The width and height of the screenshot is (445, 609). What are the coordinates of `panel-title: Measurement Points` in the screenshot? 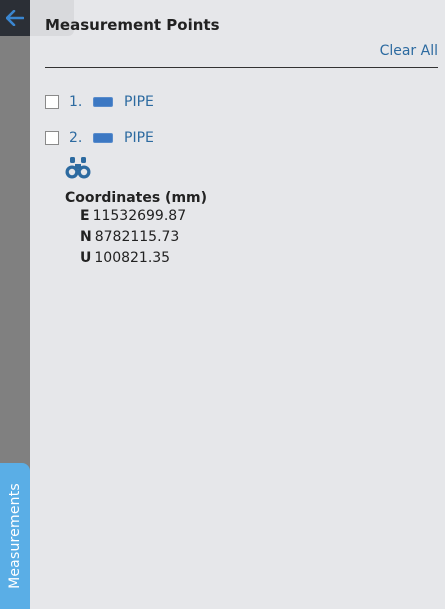 It's located at (132, 25).